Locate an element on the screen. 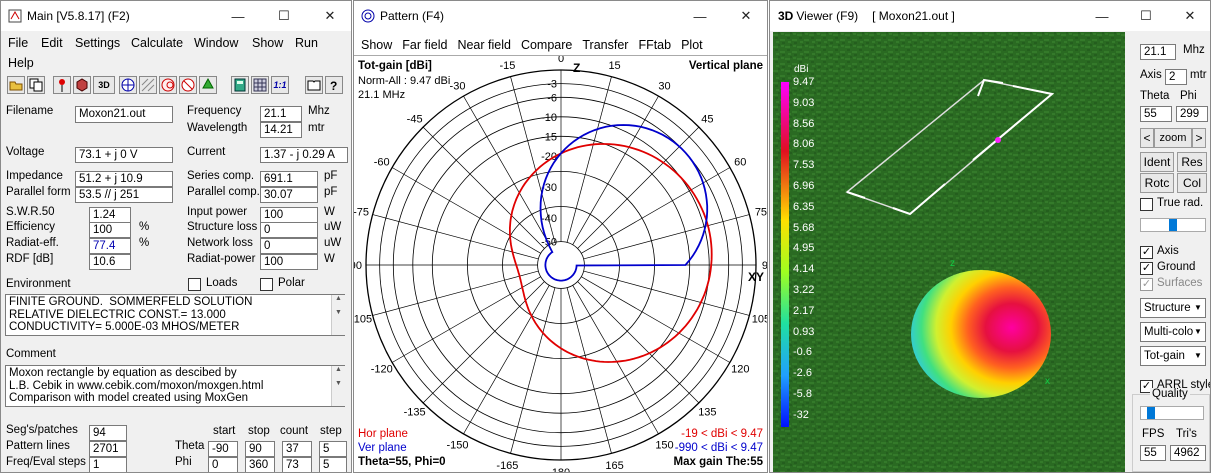 The height and width of the screenshot is (473, 1211). angle-label: 150 is located at coordinates (664, 445).